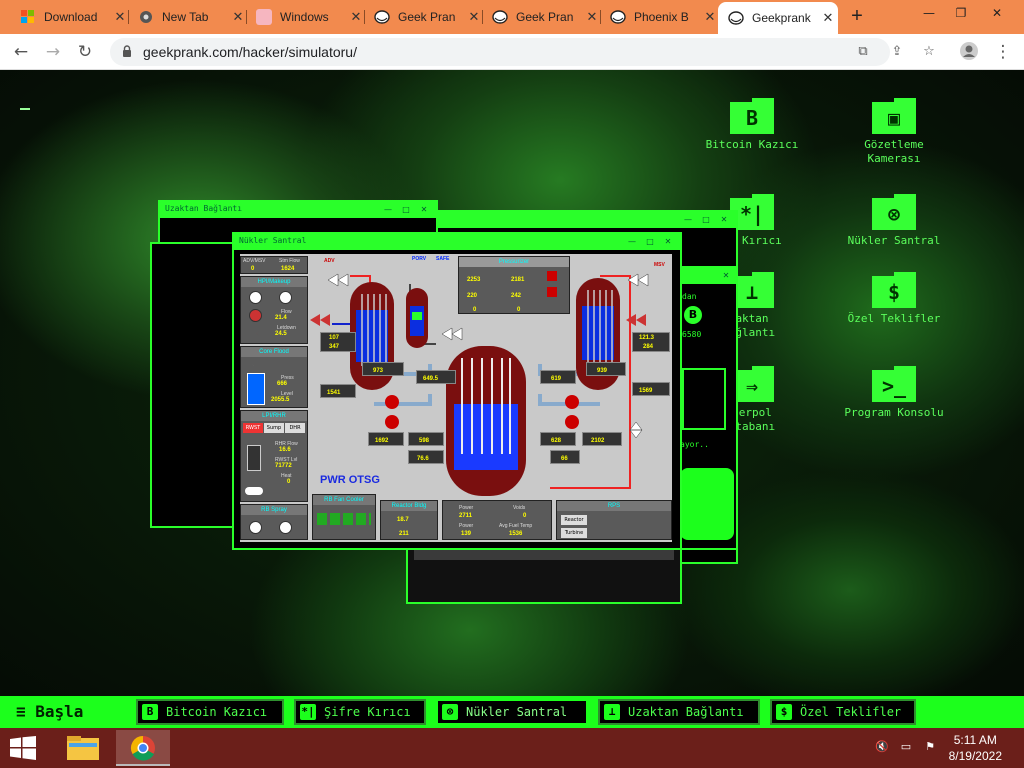 This screenshot has width=1024, height=768. I want to click on makeup-pump-button, so click(255, 315).